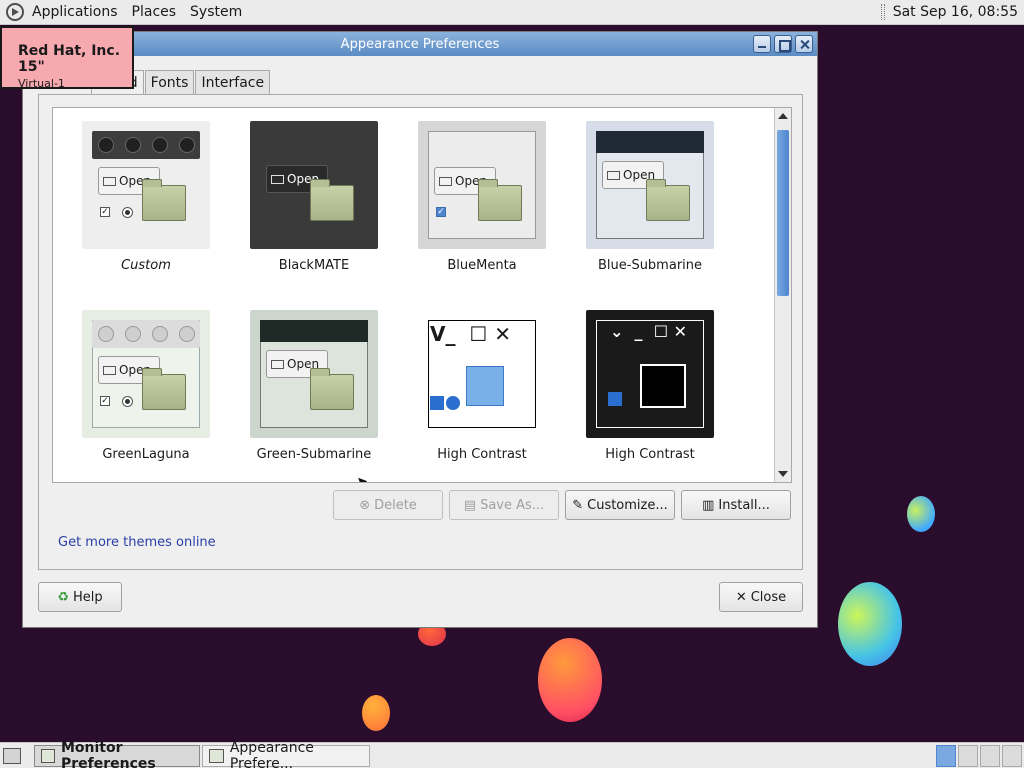 This screenshot has height=768, width=1024. I want to click on scroll-thumb, so click(783, 213).